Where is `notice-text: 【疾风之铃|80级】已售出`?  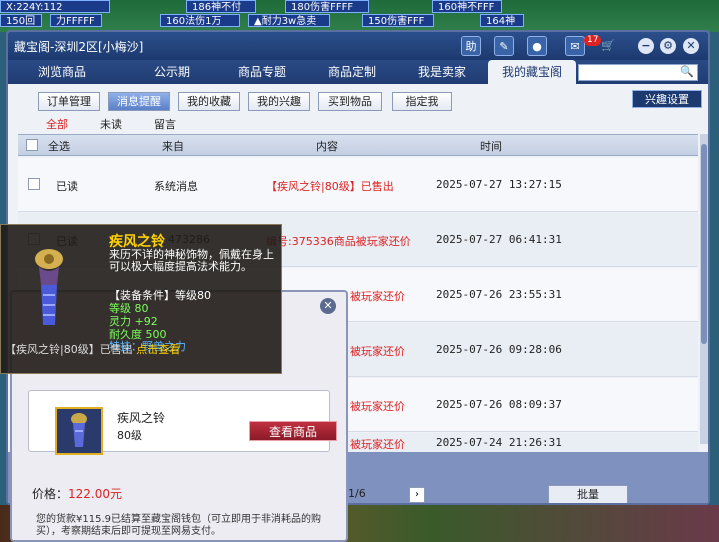
notice-text: 【疾风之铃|80级】已售出 is located at coordinates (69, 349).